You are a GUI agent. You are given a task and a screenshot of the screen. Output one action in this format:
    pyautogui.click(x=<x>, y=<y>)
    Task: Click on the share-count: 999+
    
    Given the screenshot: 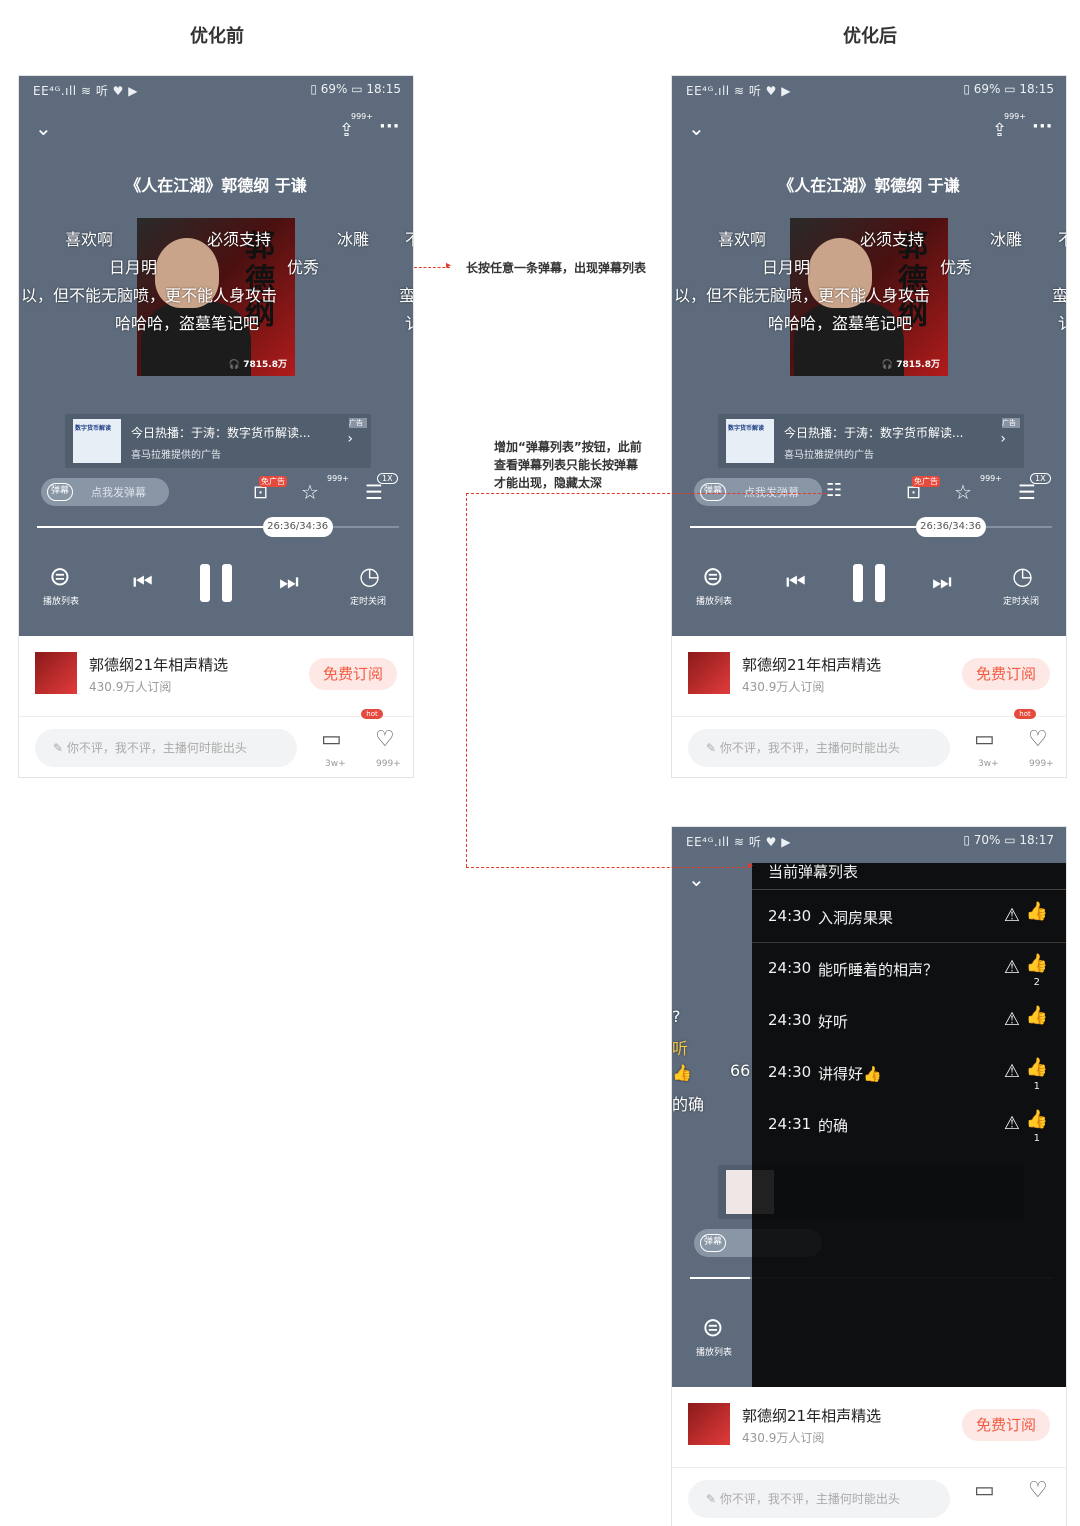 What is the action you would take?
    pyautogui.click(x=362, y=116)
    